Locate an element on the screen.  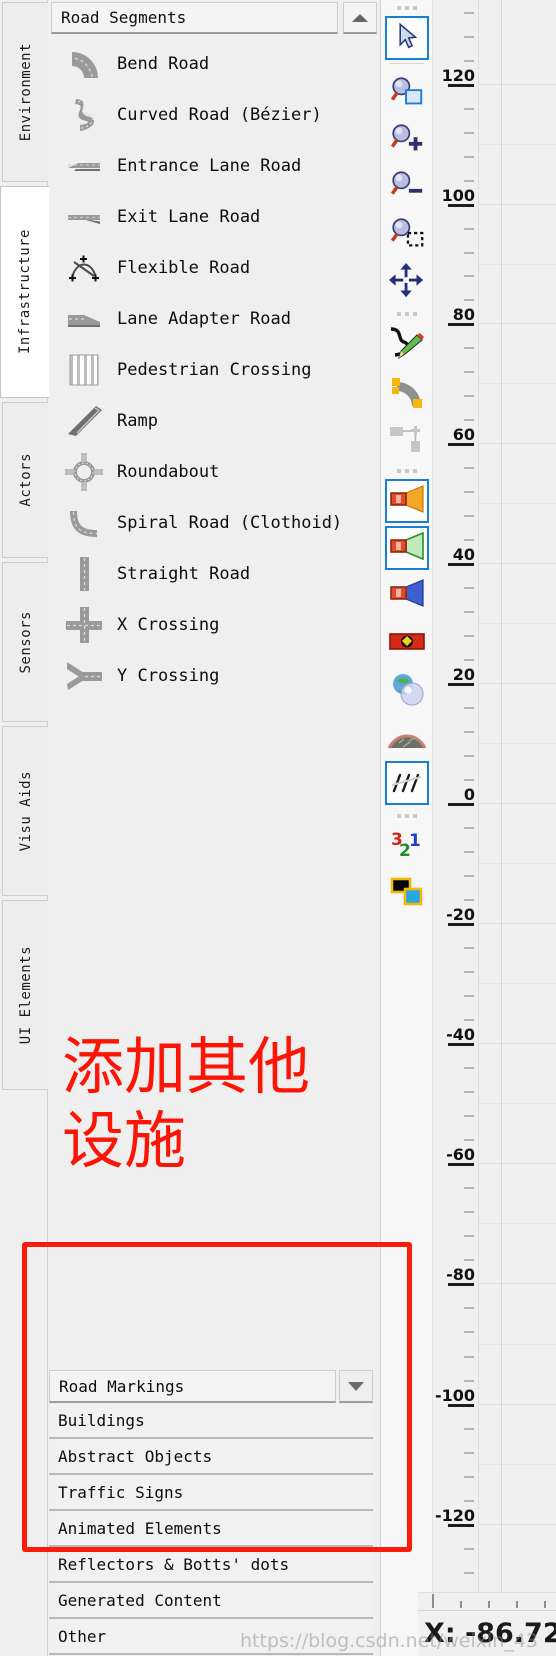
spiral-road-icon is located at coordinates (84, 523).